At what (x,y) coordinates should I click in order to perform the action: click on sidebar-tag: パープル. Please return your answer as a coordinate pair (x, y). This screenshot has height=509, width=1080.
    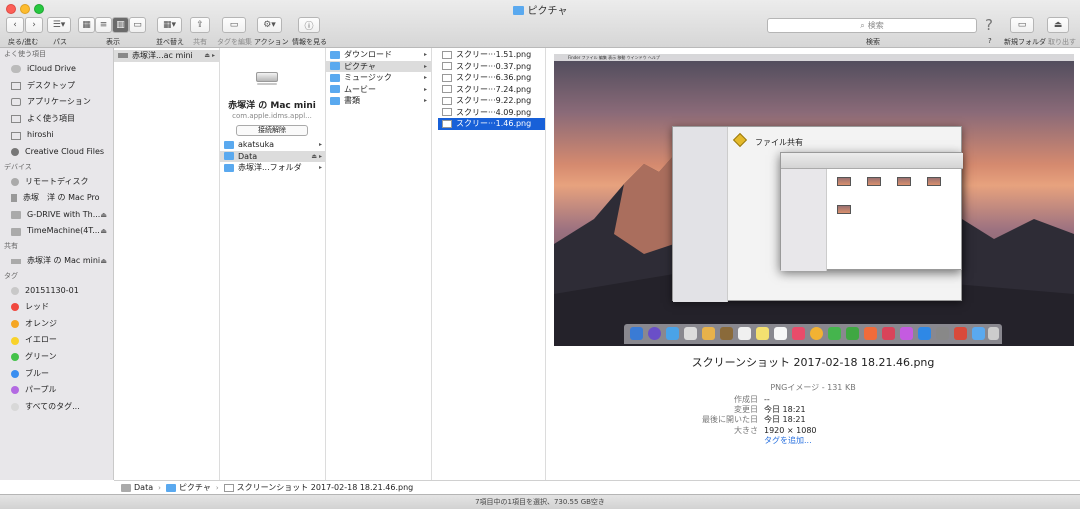
    Looking at the image, I should click on (56, 390).